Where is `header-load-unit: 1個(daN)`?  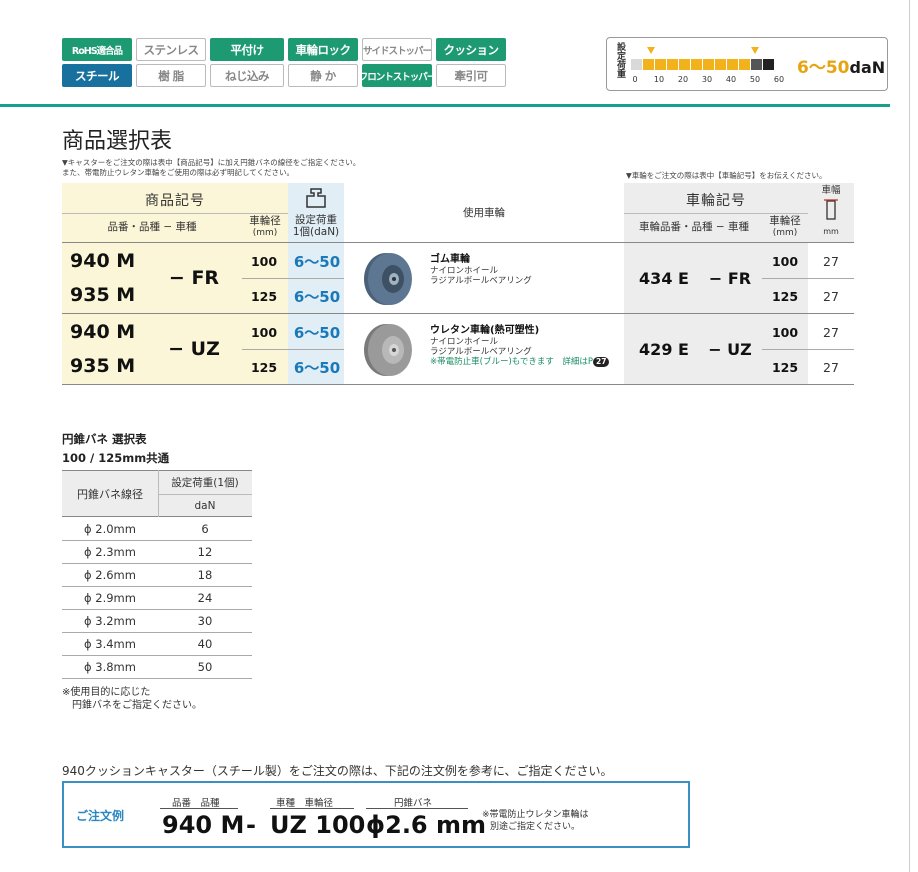 header-load-unit: 1個(daN) is located at coordinates (316, 232).